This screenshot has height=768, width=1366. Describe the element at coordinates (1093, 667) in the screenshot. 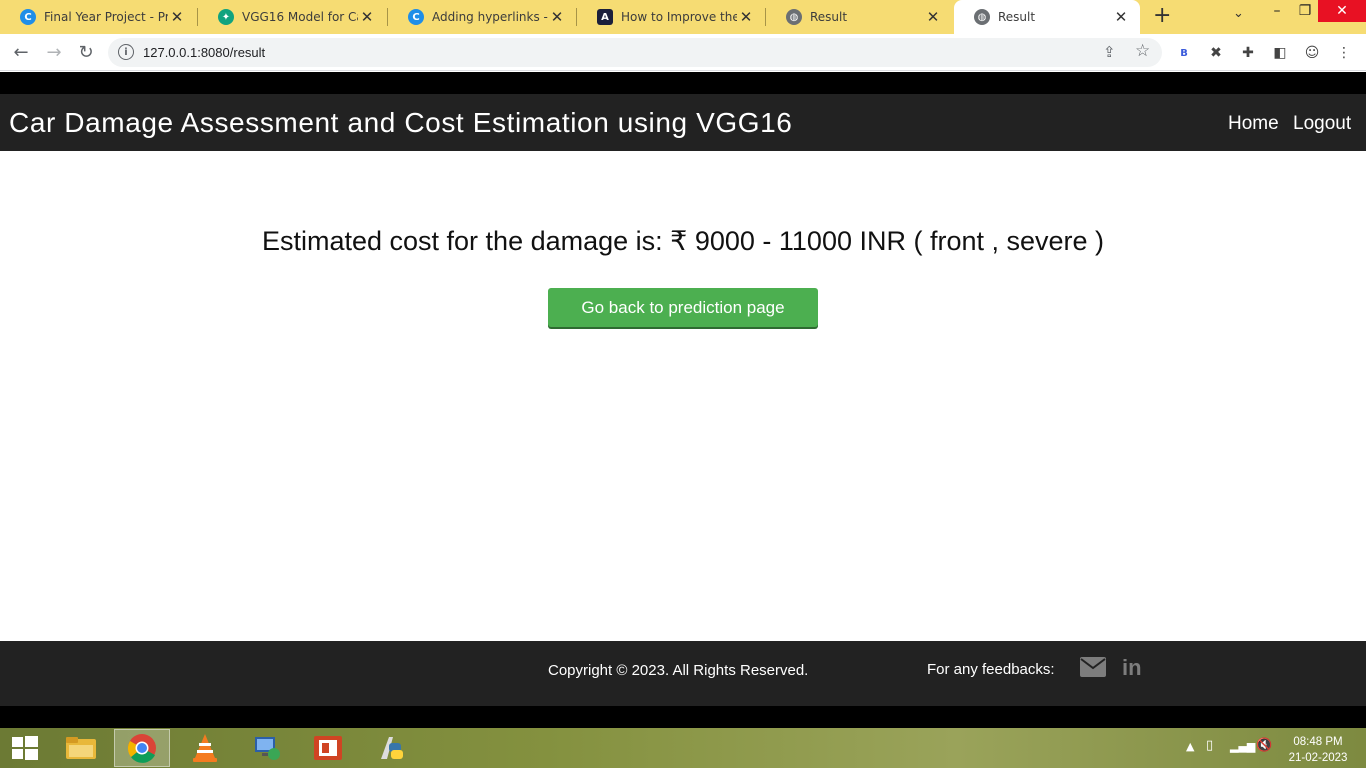

I see `envelope-icon` at that location.